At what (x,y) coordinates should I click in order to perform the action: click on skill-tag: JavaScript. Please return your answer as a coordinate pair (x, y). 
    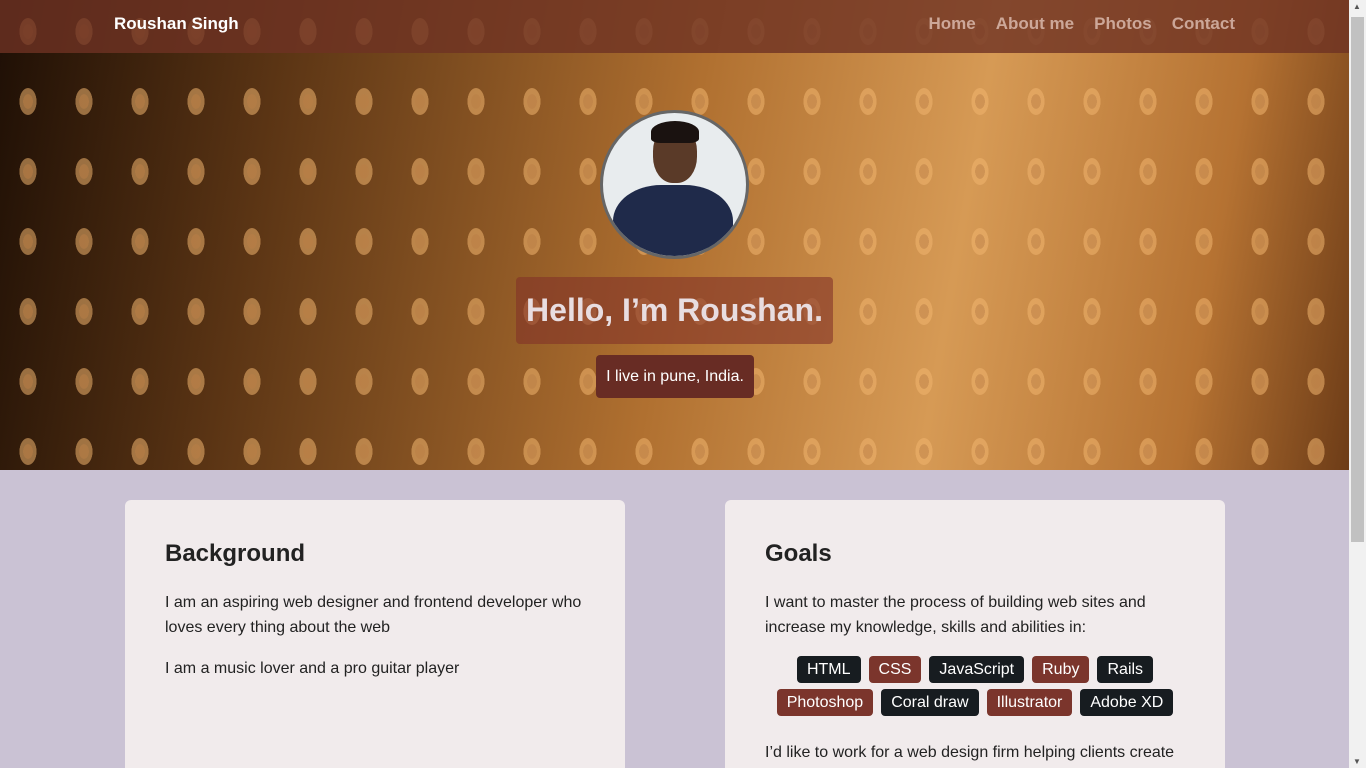
    Looking at the image, I should click on (977, 669).